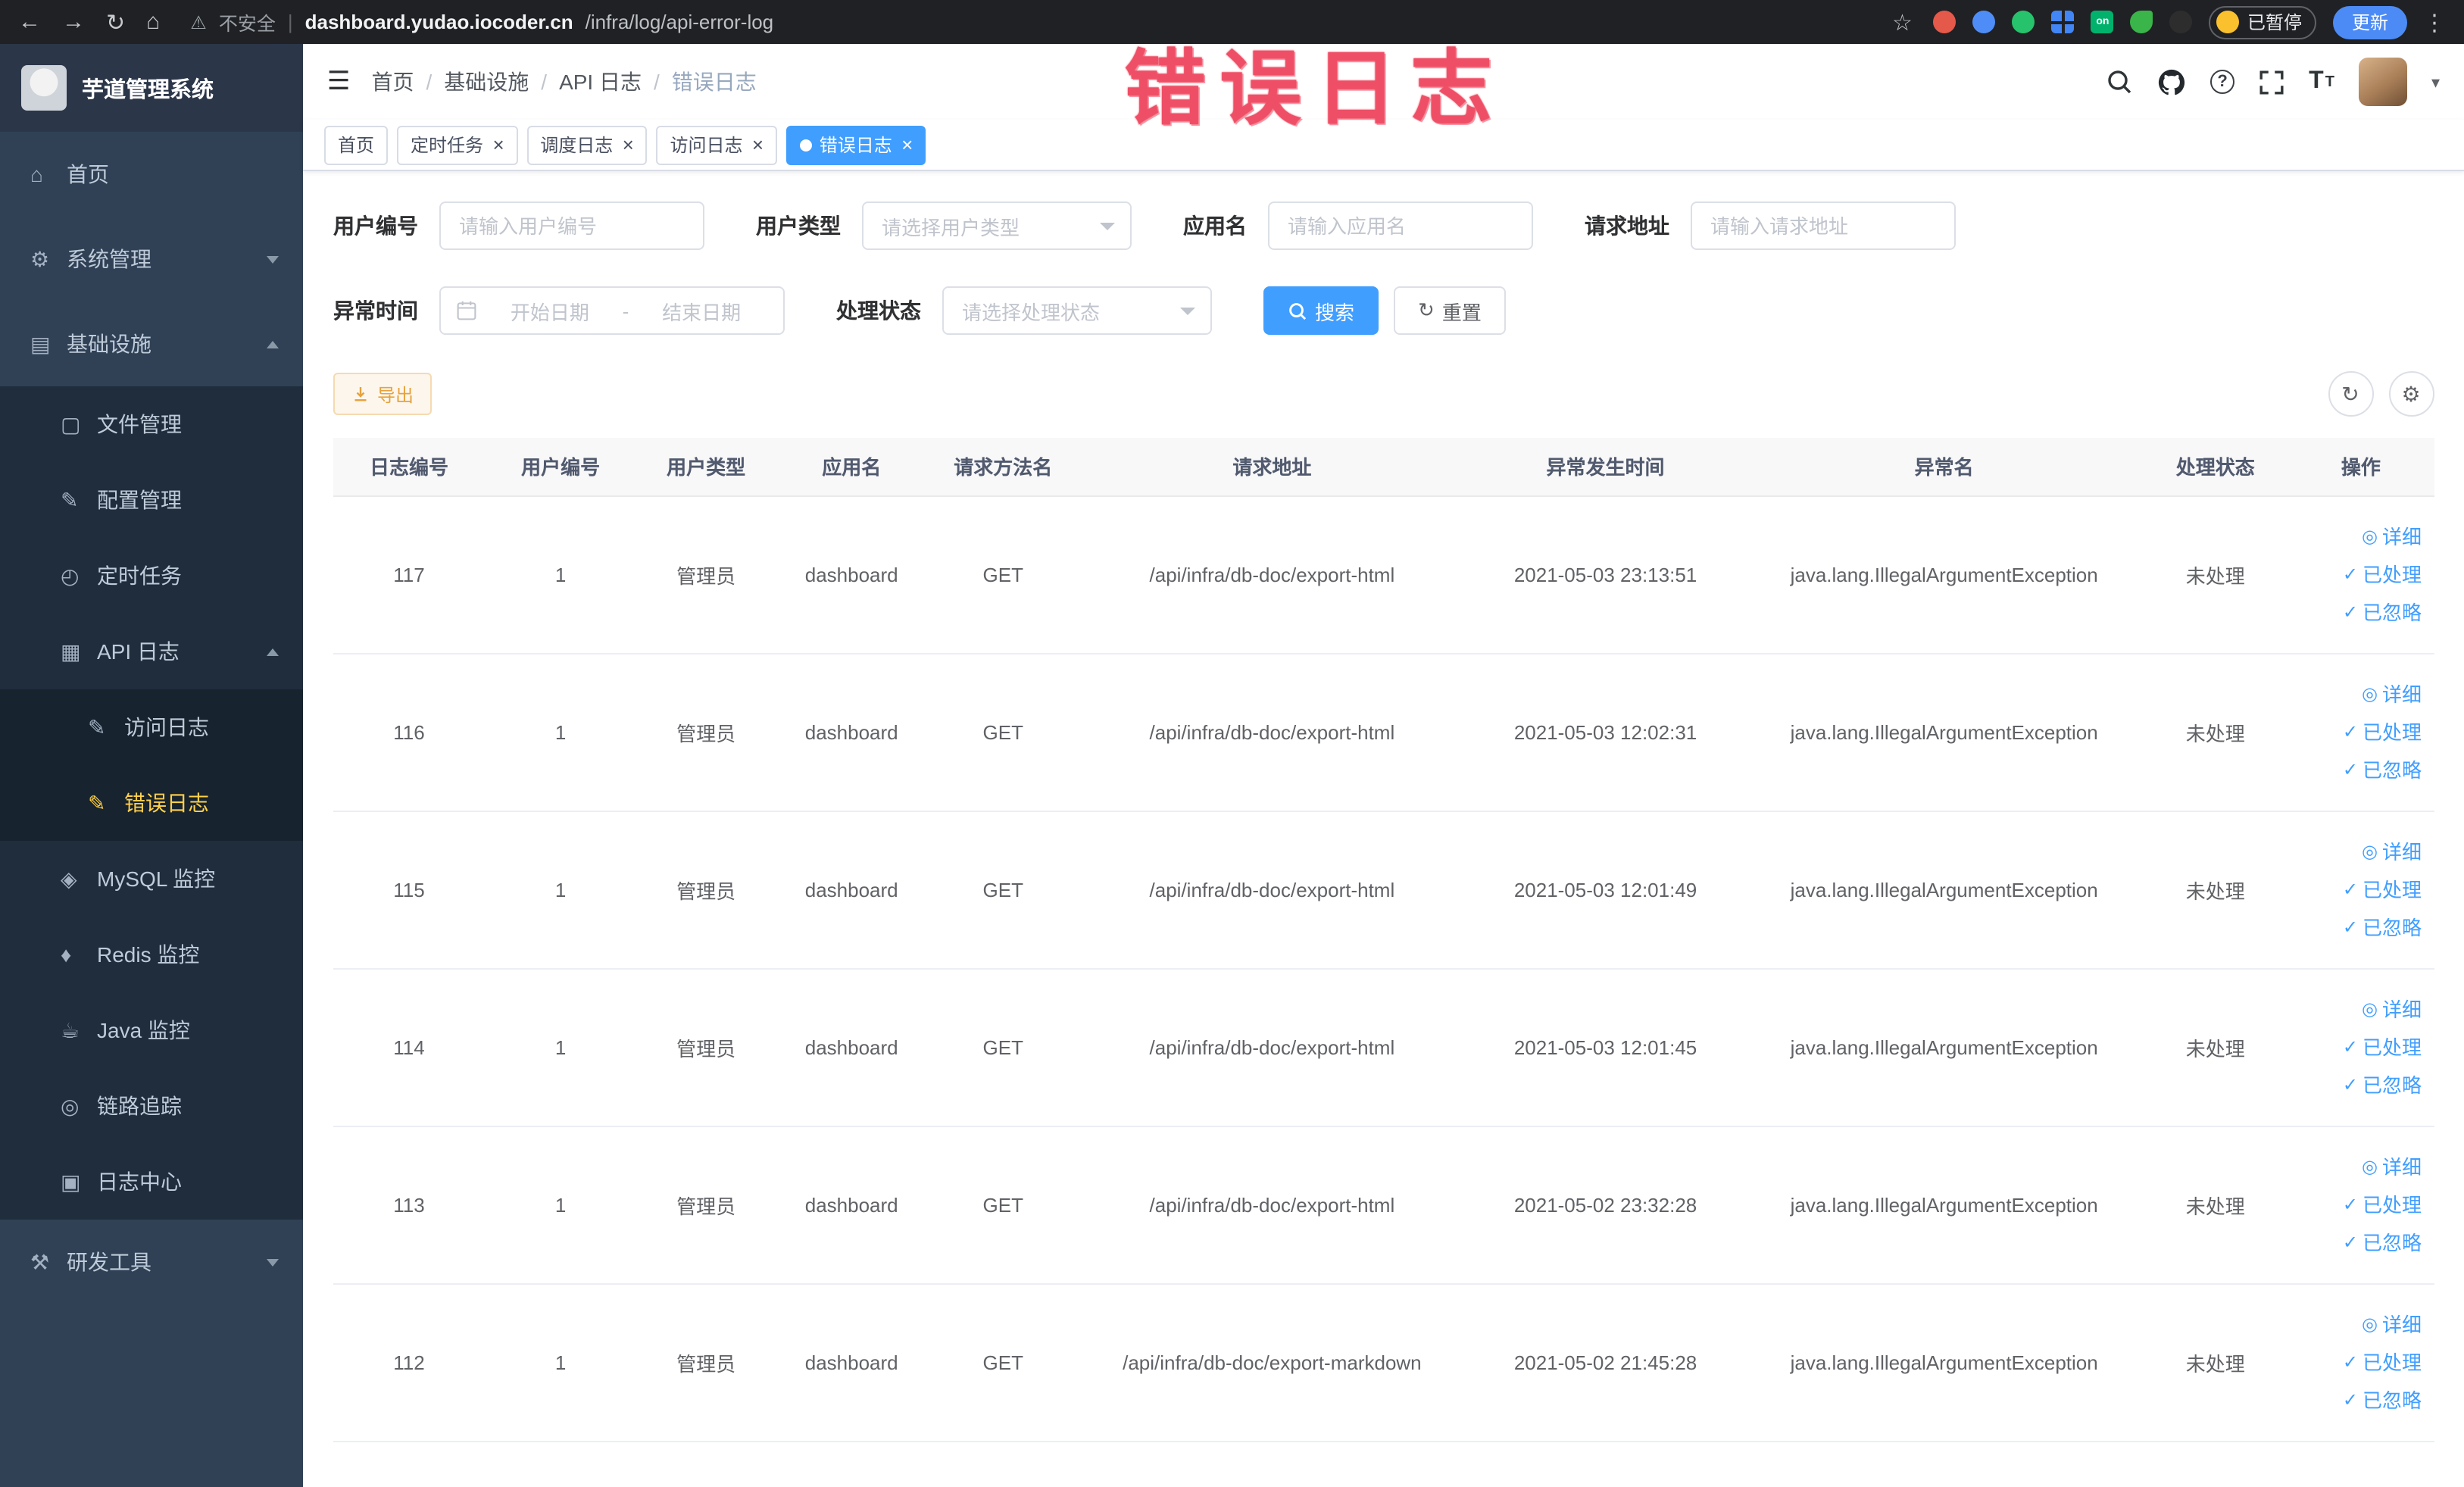  Describe the element at coordinates (151, 174) in the screenshot. I see `sidebar-item: ⌂ 首页` at that location.